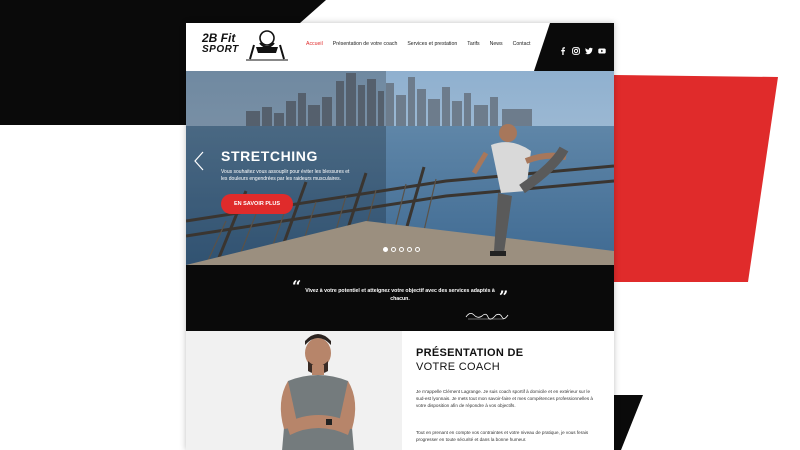  I want to click on logo-line1: 2B Fit, so click(219, 38).